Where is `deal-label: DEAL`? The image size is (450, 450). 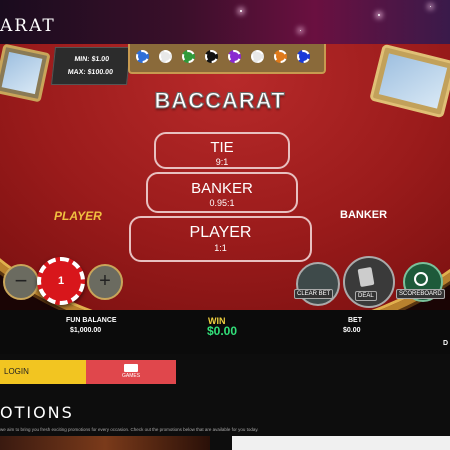
deal-label: DEAL is located at coordinates (366, 296).